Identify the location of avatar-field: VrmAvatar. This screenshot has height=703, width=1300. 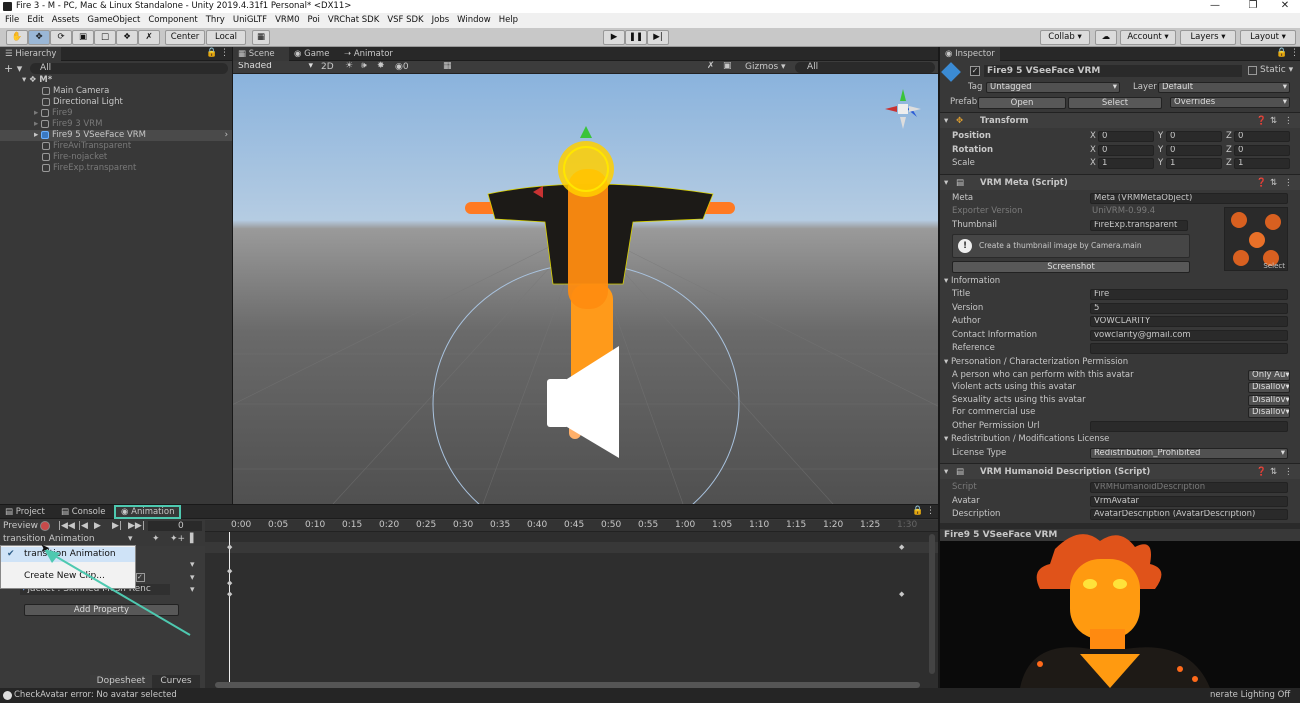
(1189, 501).